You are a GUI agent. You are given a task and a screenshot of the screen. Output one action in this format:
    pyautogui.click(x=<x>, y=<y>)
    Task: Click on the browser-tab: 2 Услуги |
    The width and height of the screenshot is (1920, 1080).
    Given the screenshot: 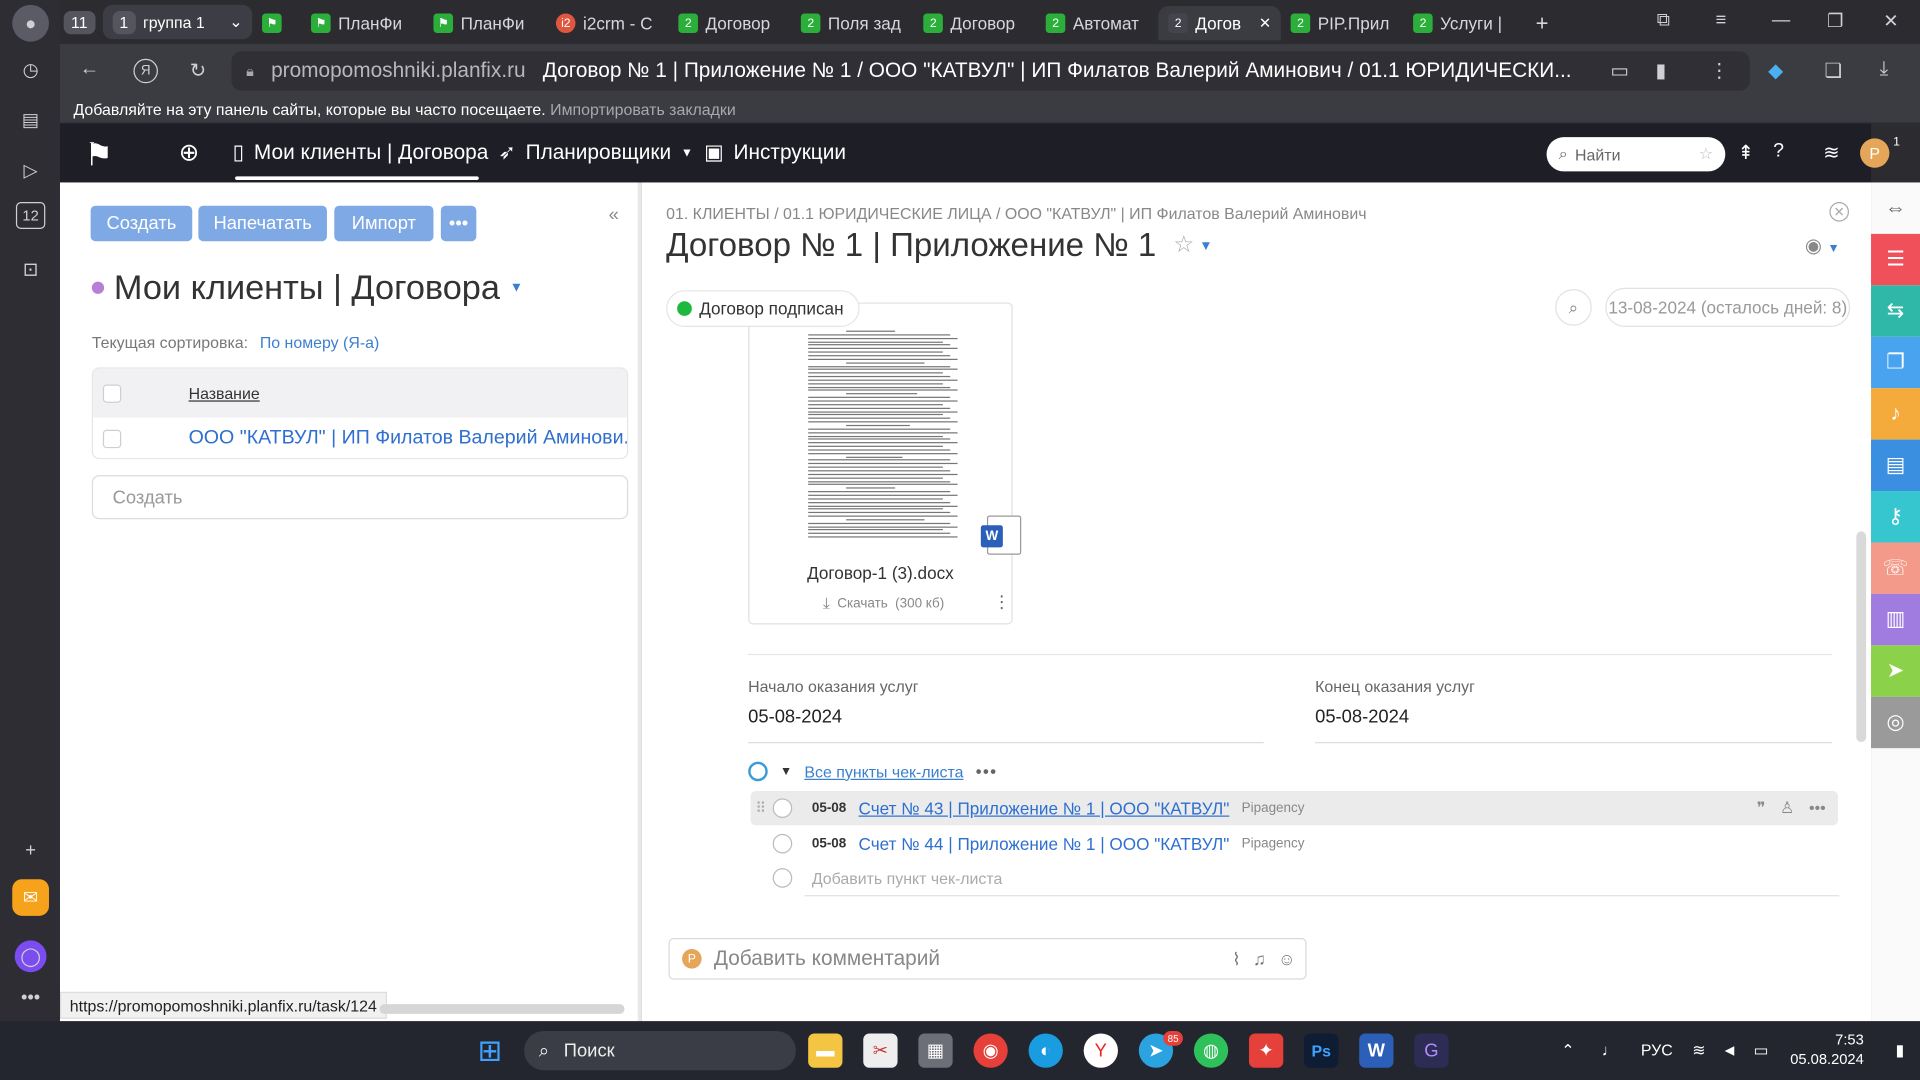 What is the action you would take?
    pyautogui.click(x=1464, y=23)
    